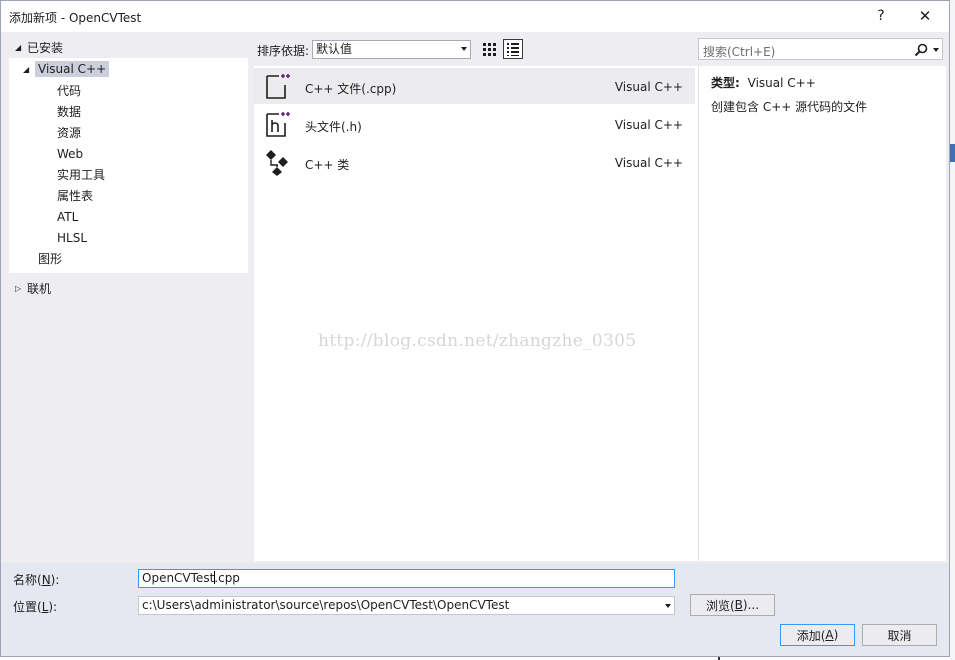  What do you see at coordinates (128, 47) in the screenshot?
I see `installed-section: ◢ 已安装` at bounding box center [128, 47].